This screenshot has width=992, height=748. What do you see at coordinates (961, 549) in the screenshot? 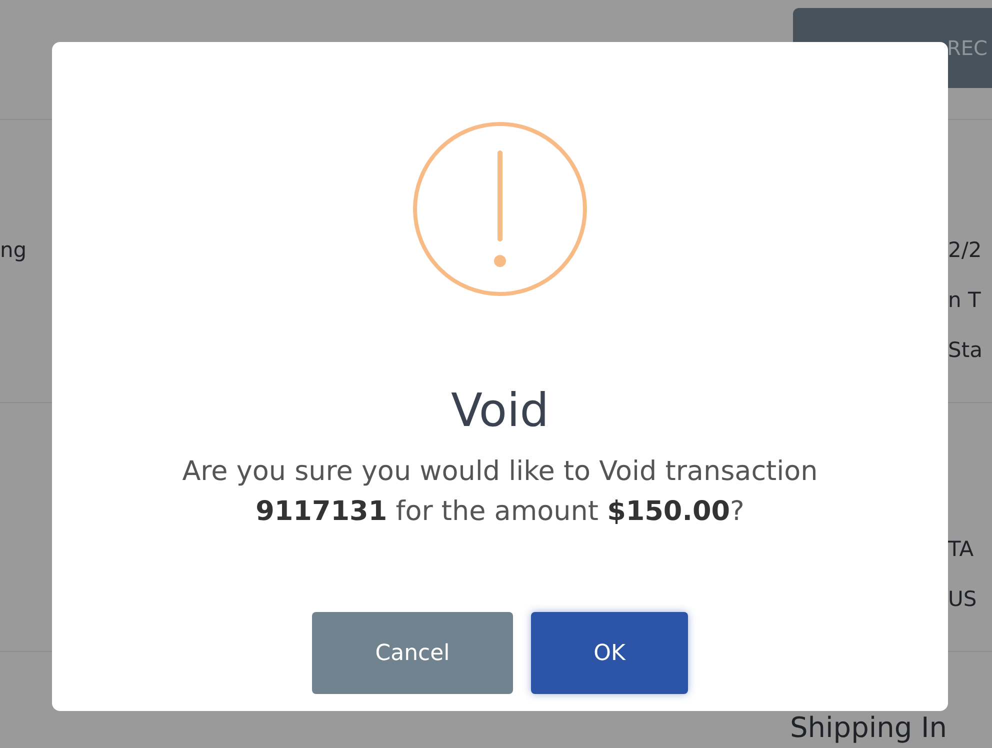
I see `field-label: TA` at bounding box center [961, 549].